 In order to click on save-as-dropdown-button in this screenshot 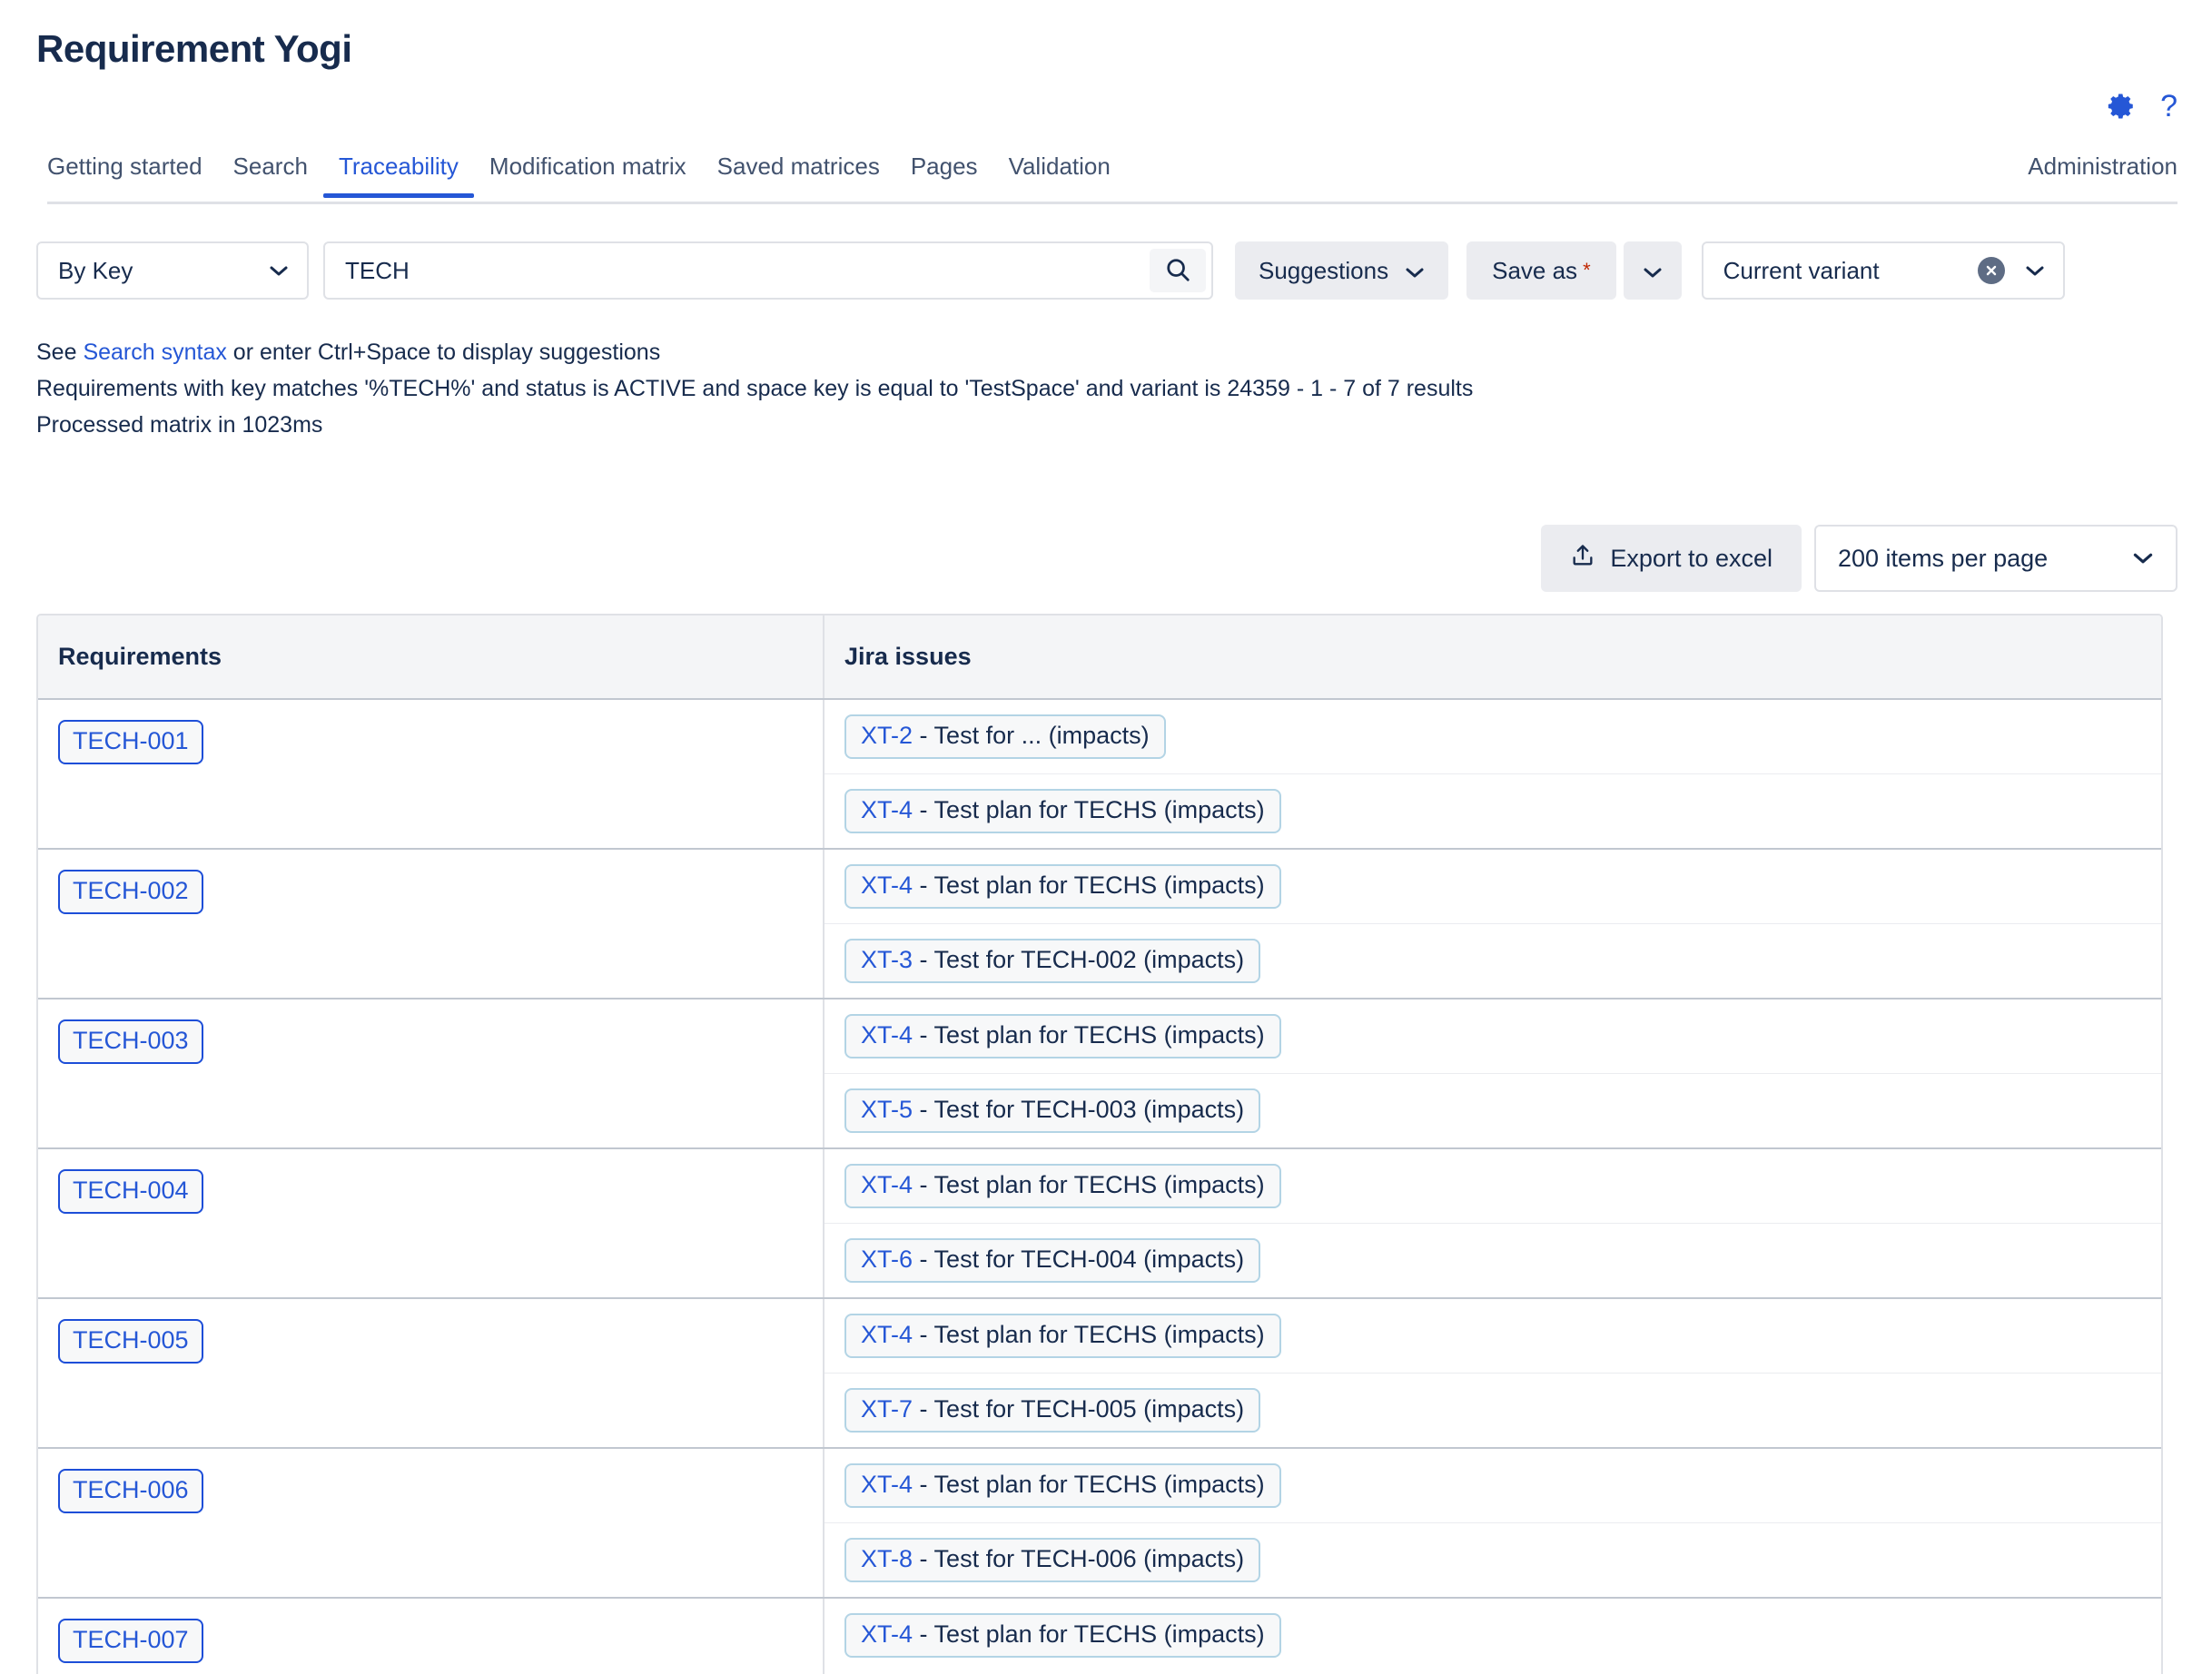, I will do `click(1652, 270)`.